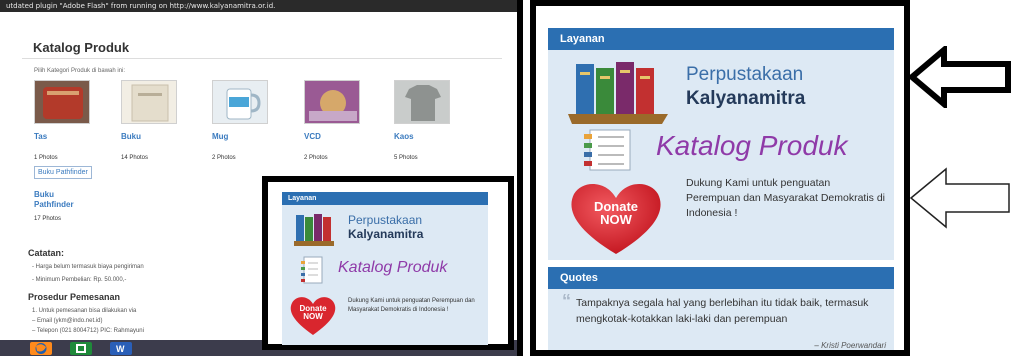  What do you see at coordinates (84, 311) in the screenshot?
I see `prosedur-item: 1. Untuk pemesanan bisa dilakukan via` at bounding box center [84, 311].